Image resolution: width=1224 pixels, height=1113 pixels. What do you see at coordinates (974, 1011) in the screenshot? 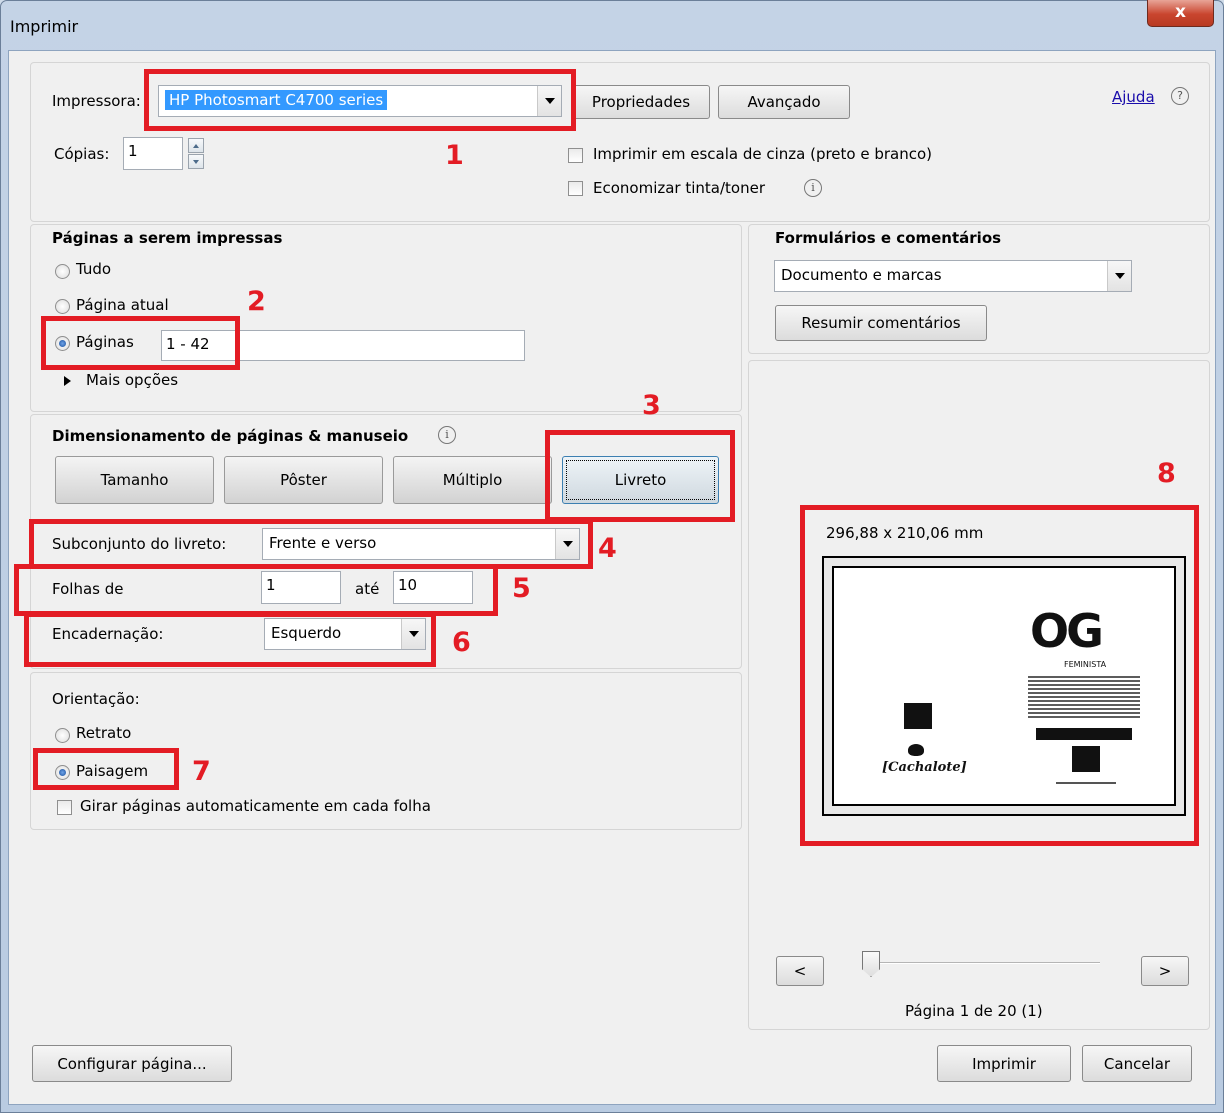
I see `page-status: Página 1 de 20 (1)` at bounding box center [974, 1011].